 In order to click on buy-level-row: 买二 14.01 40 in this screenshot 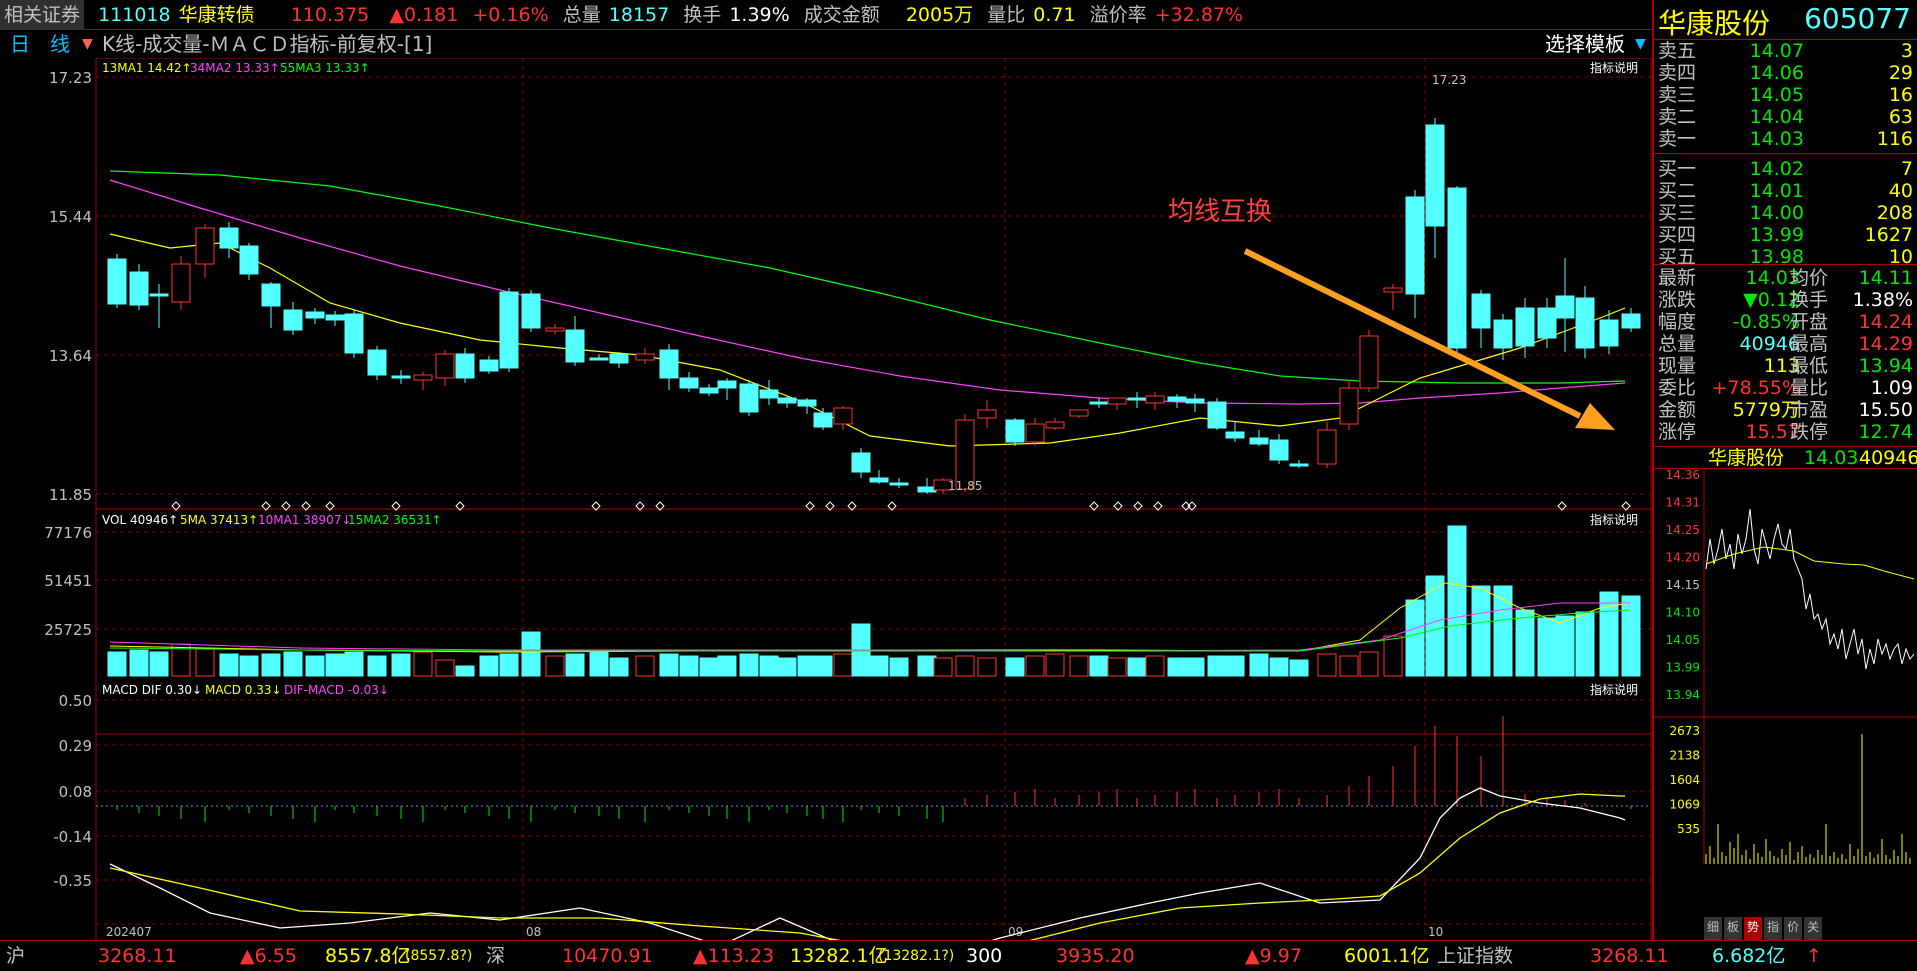, I will do `click(1785, 191)`.